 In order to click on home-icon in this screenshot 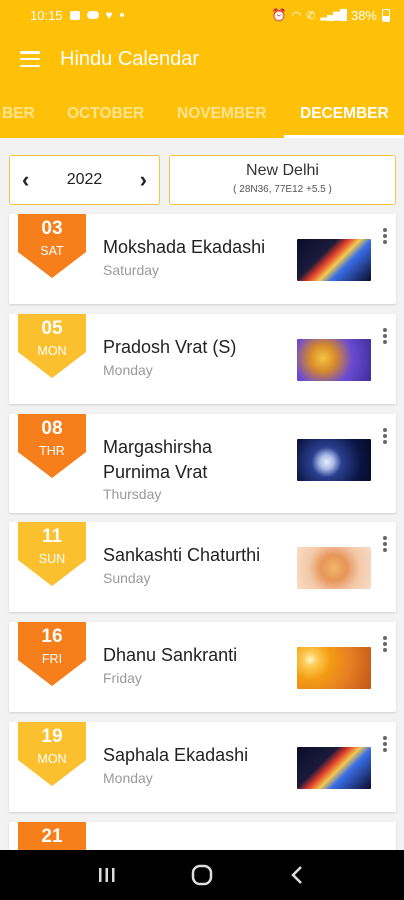, I will do `click(202, 875)`.